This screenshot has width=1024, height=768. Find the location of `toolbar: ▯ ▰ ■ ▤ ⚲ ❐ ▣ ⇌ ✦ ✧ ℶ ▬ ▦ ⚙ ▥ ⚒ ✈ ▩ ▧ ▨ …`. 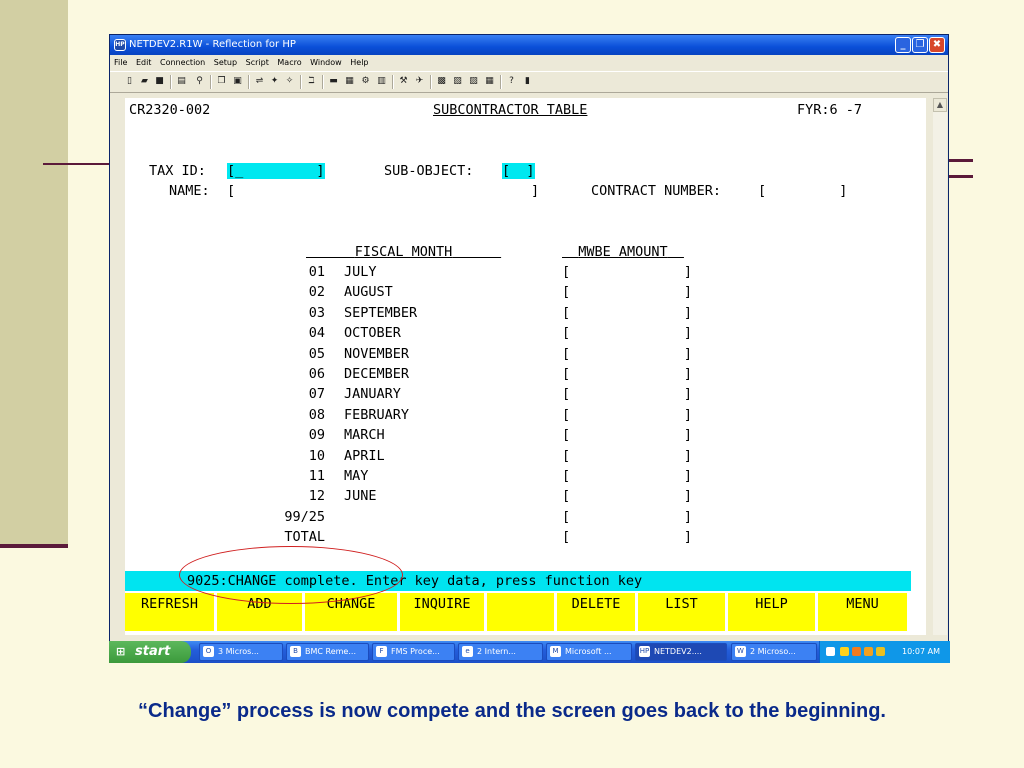

toolbar: ▯ ▰ ■ ▤ ⚲ ❐ ▣ ⇌ ✦ ✧ ℶ ▬ ▦ ⚙ ▥ ⚒ ✈ ▩ ▧ ▨ … is located at coordinates (529, 82).